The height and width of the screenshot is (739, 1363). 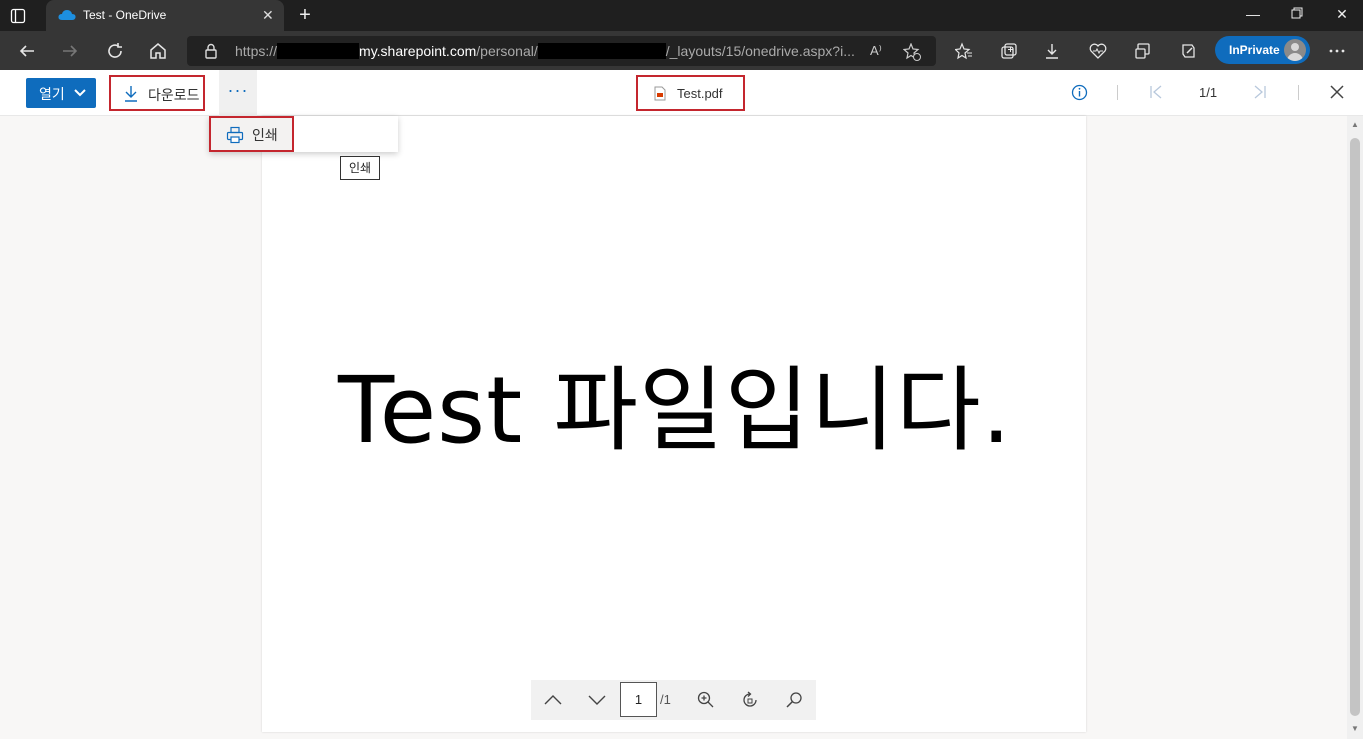 What do you see at coordinates (131, 94) in the screenshot?
I see `download-icon` at bounding box center [131, 94].